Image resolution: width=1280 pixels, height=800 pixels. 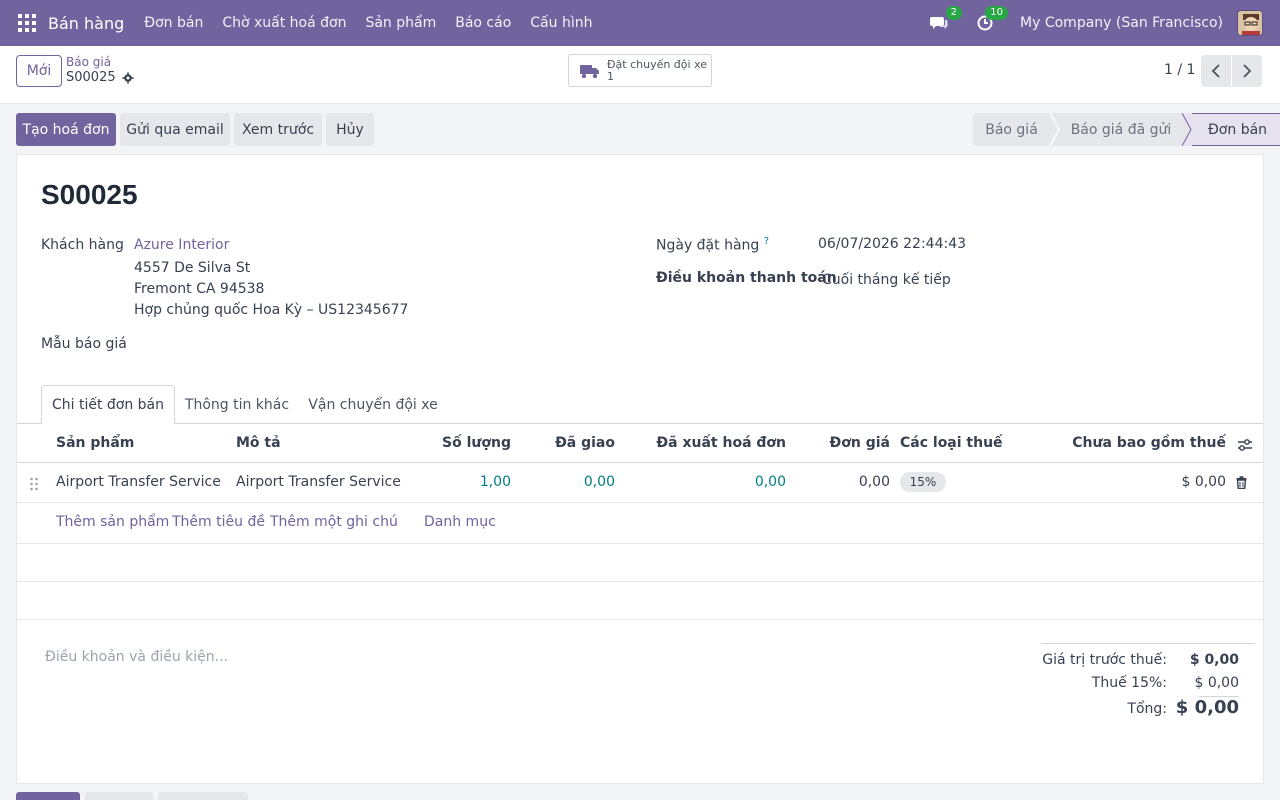 What do you see at coordinates (218, 522) in the screenshot?
I see `add-section-link: Thêm tiêu đề` at bounding box center [218, 522].